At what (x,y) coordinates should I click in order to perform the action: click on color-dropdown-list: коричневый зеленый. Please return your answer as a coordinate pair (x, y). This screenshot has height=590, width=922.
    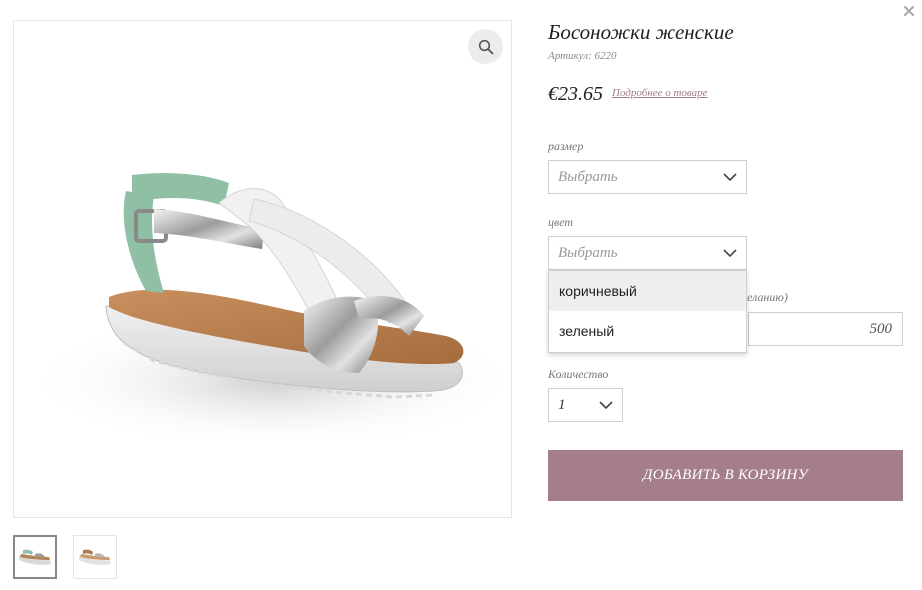
    Looking at the image, I should click on (647, 311).